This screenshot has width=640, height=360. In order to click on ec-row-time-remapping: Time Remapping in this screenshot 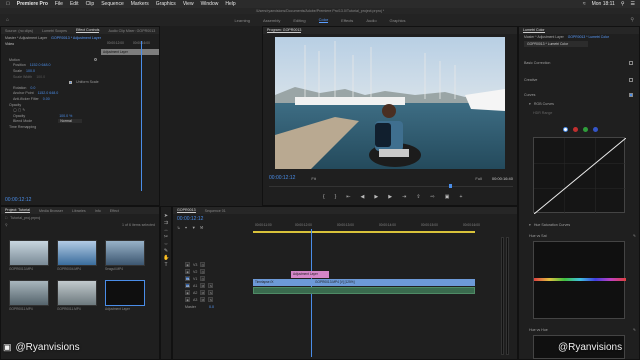, I will do `click(51, 127)`.